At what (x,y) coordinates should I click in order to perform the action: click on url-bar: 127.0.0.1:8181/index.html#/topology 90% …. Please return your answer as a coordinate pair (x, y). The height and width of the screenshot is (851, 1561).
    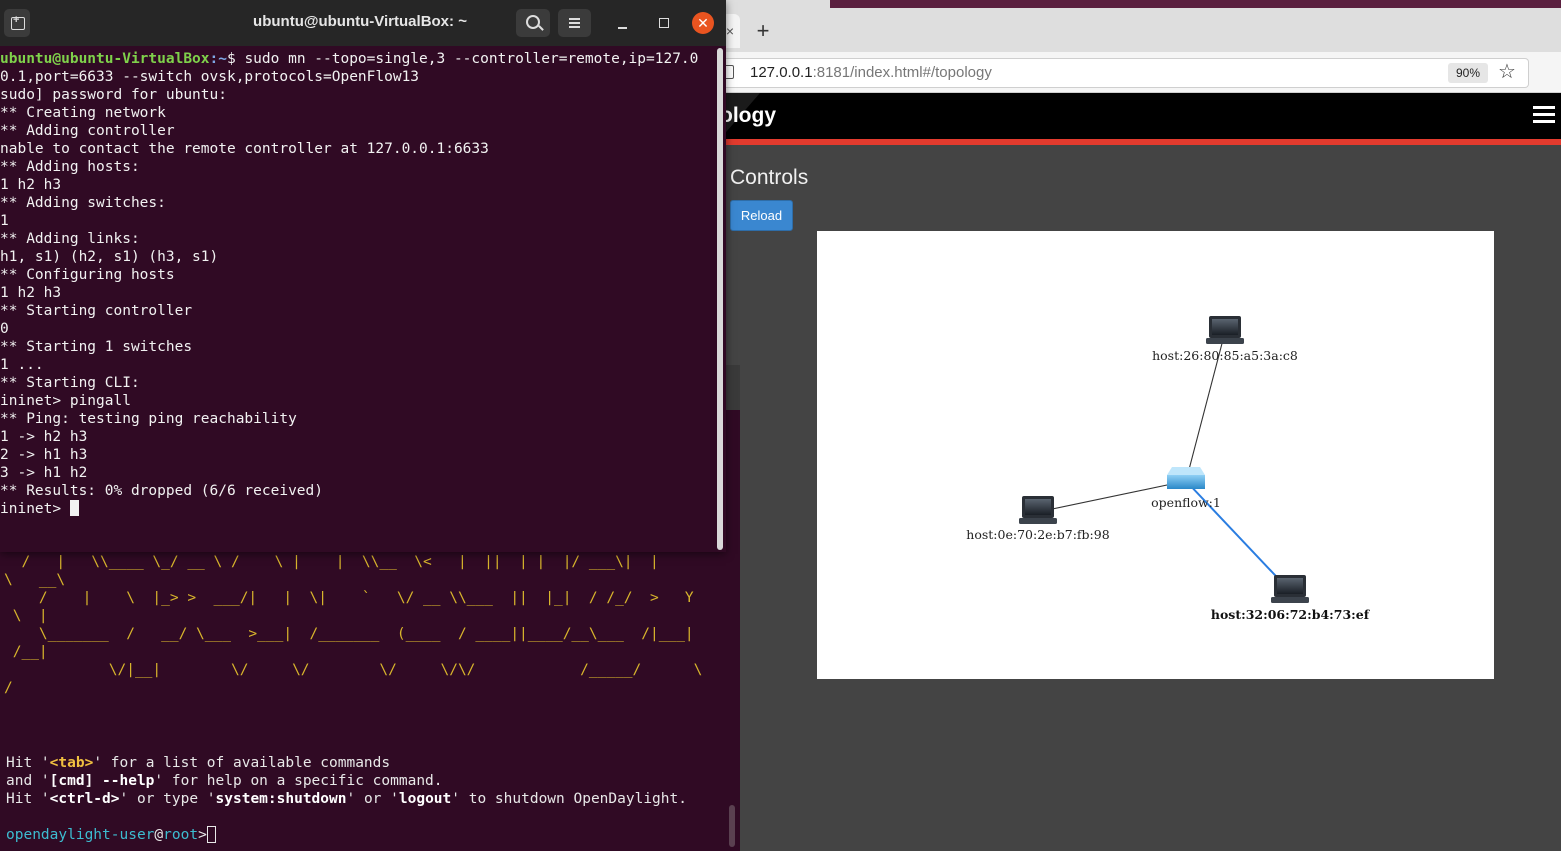
    Looking at the image, I should click on (1124, 73).